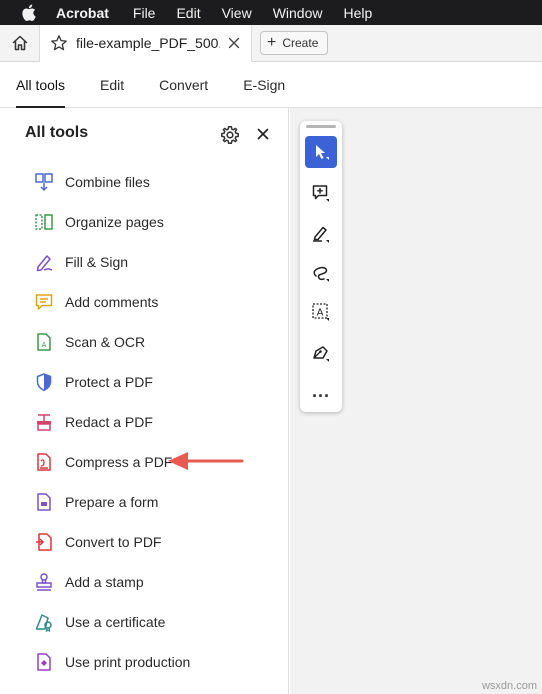  What do you see at coordinates (237, 13) in the screenshot?
I see `menu-view: View` at bounding box center [237, 13].